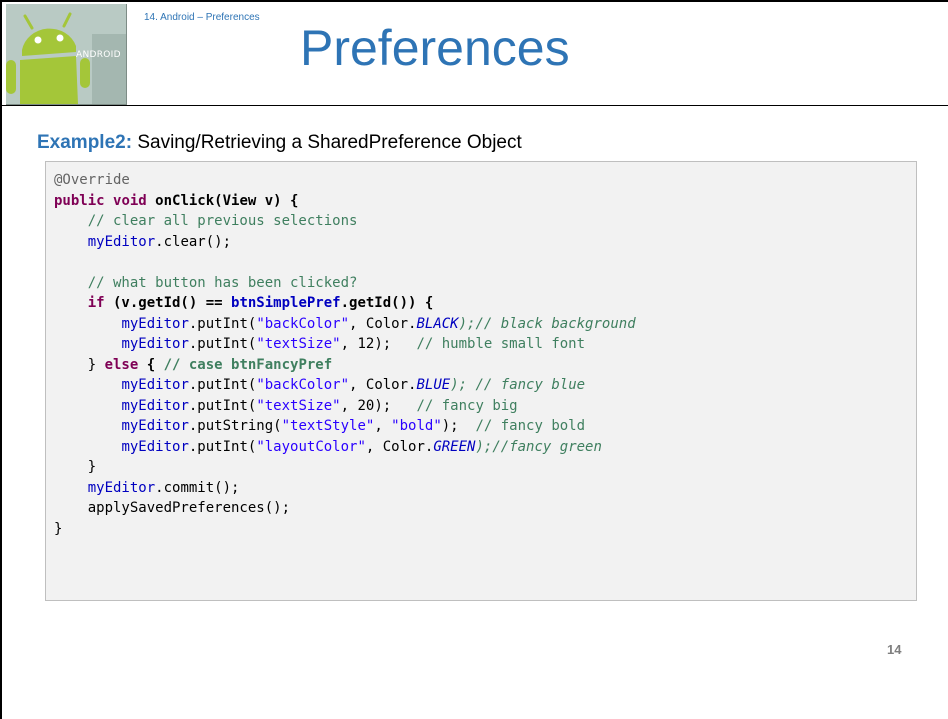 The width and height of the screenshot is (948, 719). What do you see at coordinates (96, 303) in the screenshot?
I see `code-keyword: if` at bounding box center [96, 303].